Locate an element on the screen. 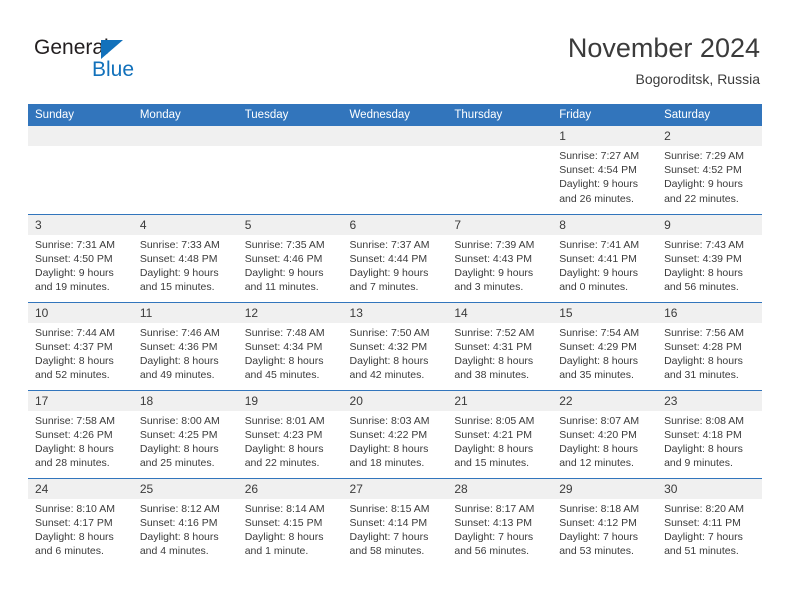  sunset-text: Sunset: 4:21 PM is located at coordinates (493, 434).